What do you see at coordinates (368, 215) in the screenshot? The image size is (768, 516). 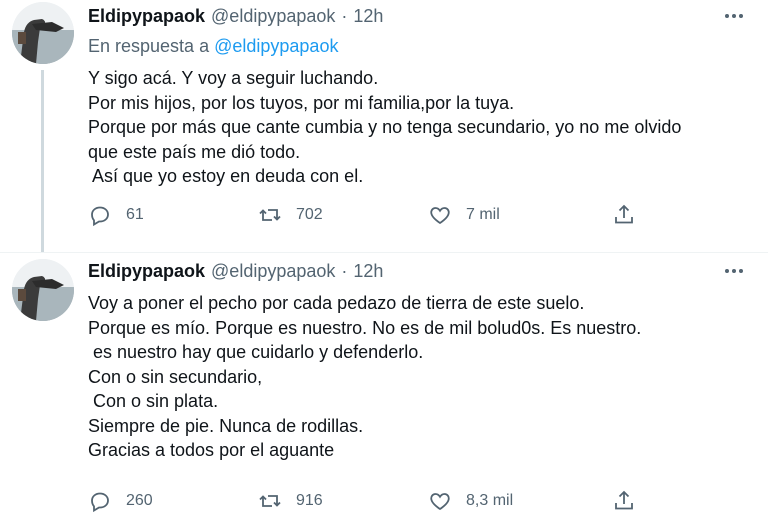 I see `tweet-actions: 61 702 7 mil` at bounding box center [368, 215].